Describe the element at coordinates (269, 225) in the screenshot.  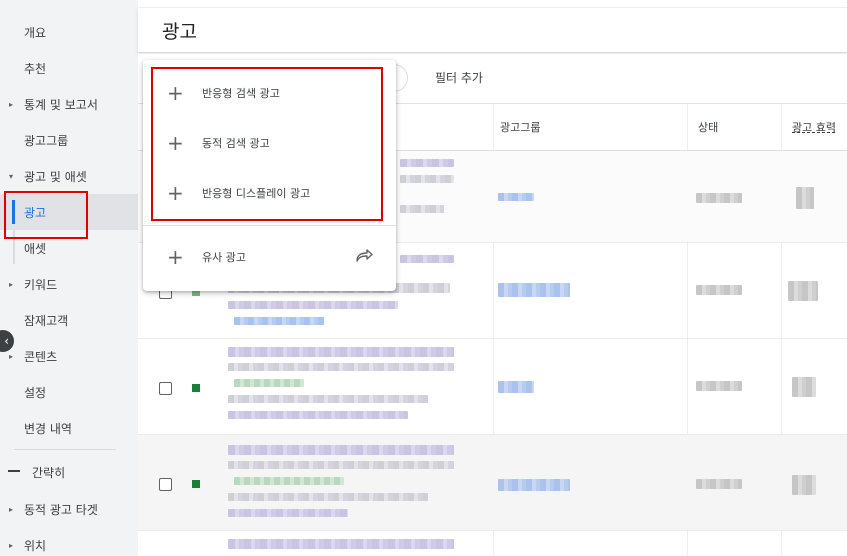
I see `menu-divider` at that location.